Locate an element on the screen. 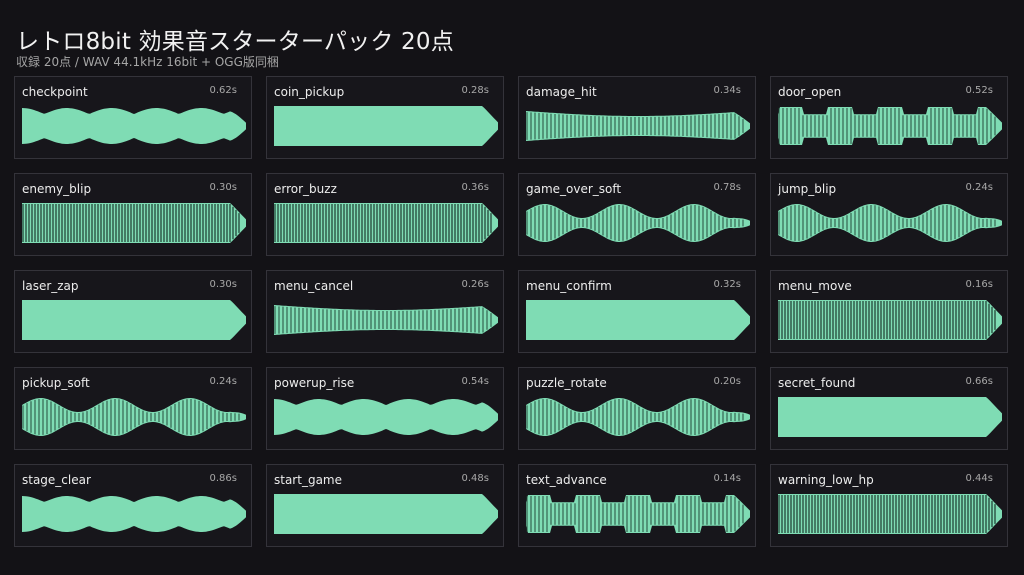 The image size is (1024, 575). sound-name: menu_confirm is located at coordinates (569, 286).